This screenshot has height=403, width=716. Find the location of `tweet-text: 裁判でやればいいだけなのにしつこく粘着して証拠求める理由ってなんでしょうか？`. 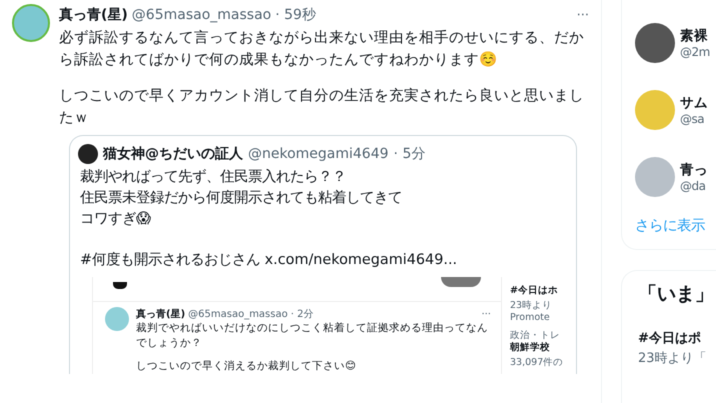

tweet-text: 裁判でやればいいだけなのにしつこく粘着して証拠求める理由ってなんでしょうか？ is located at coordinates (312, 336).